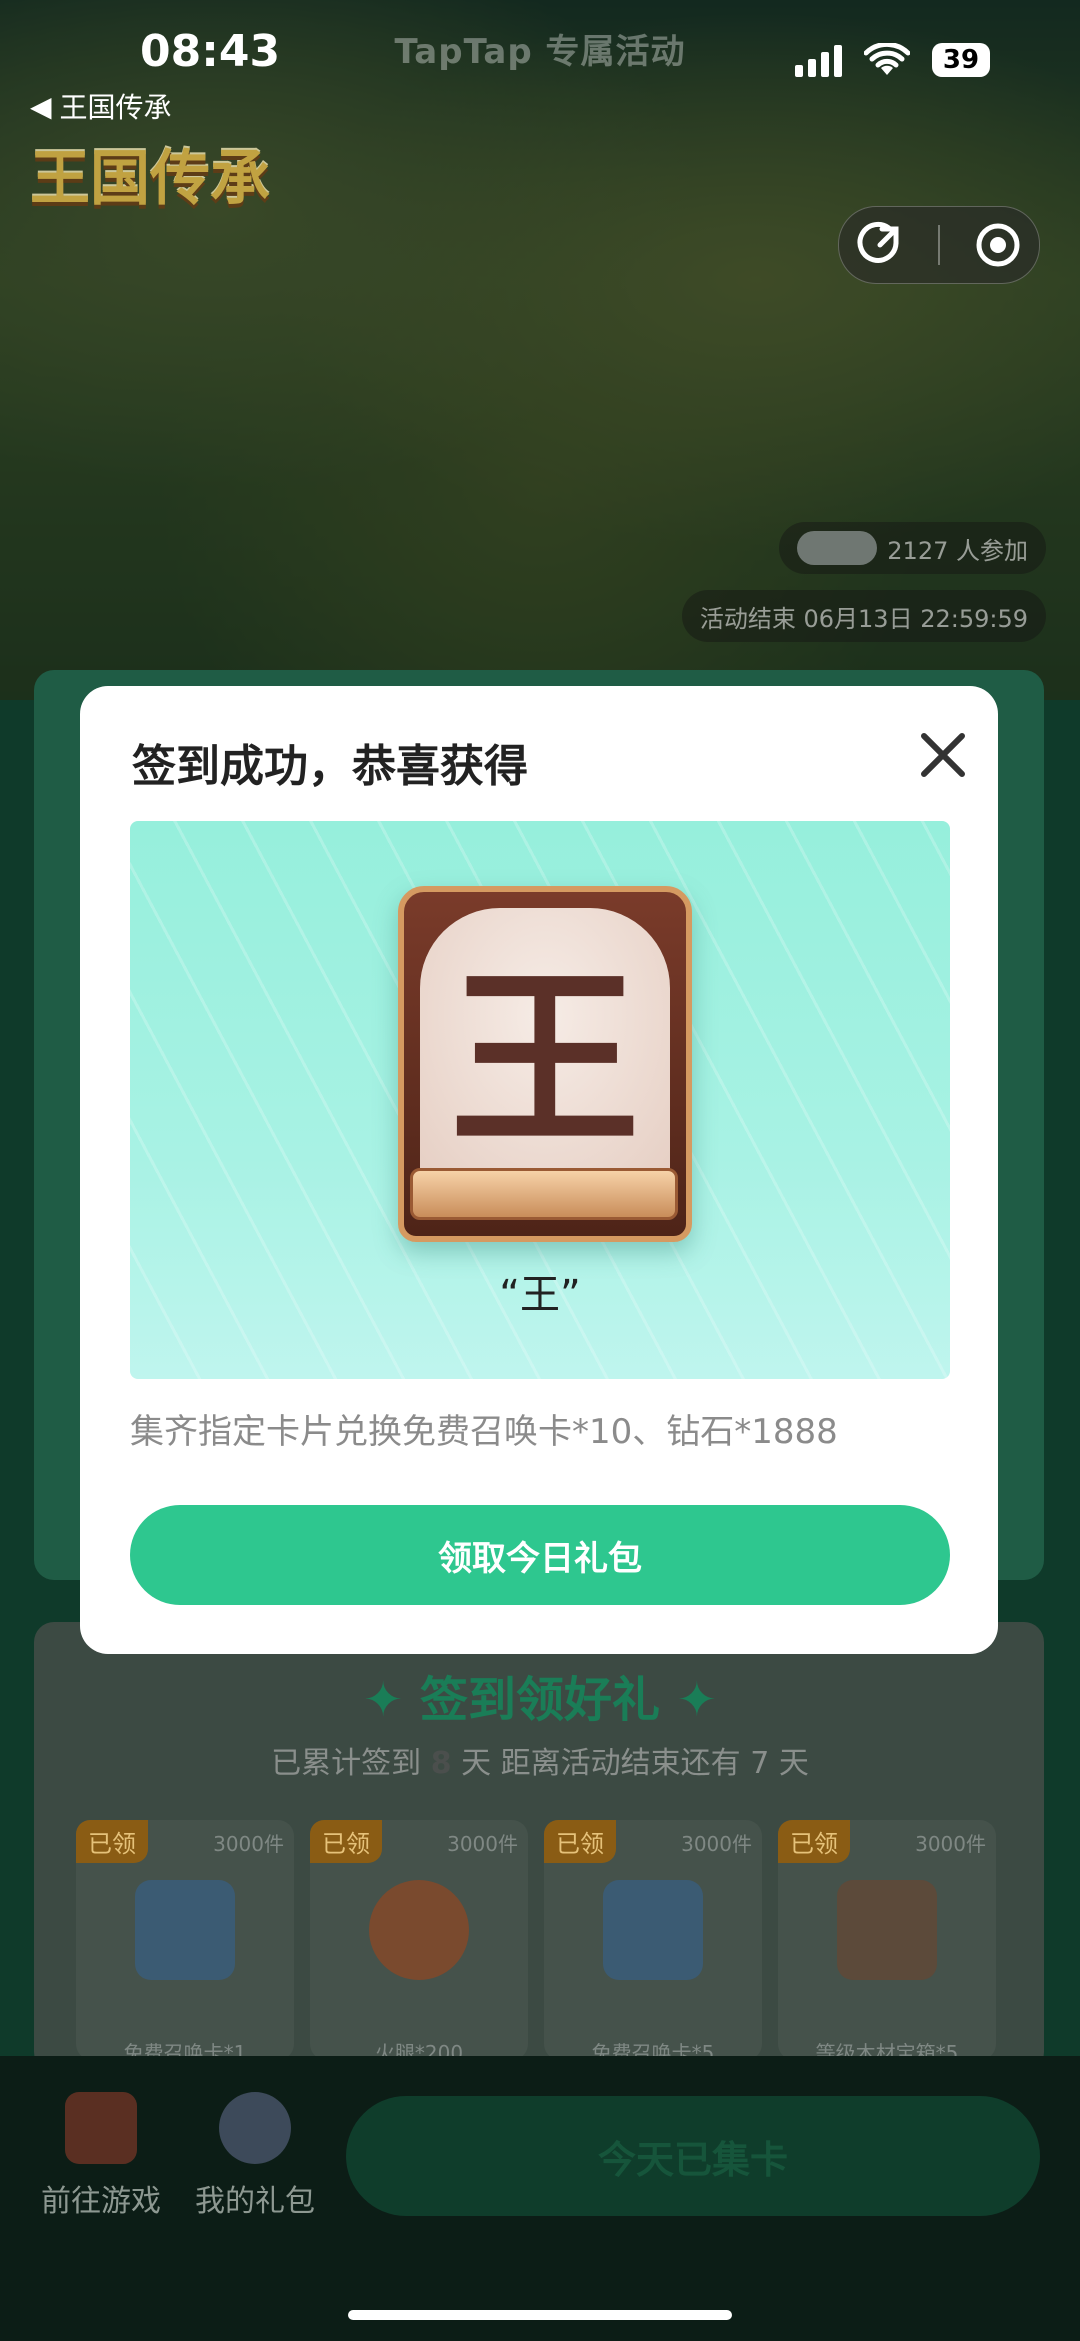  What do you see at coordinates (863, 616) in the screenshot?
I see `end-time-badge: 活动结束 06月13日 22:59:59` at bounding box center [863, 616].